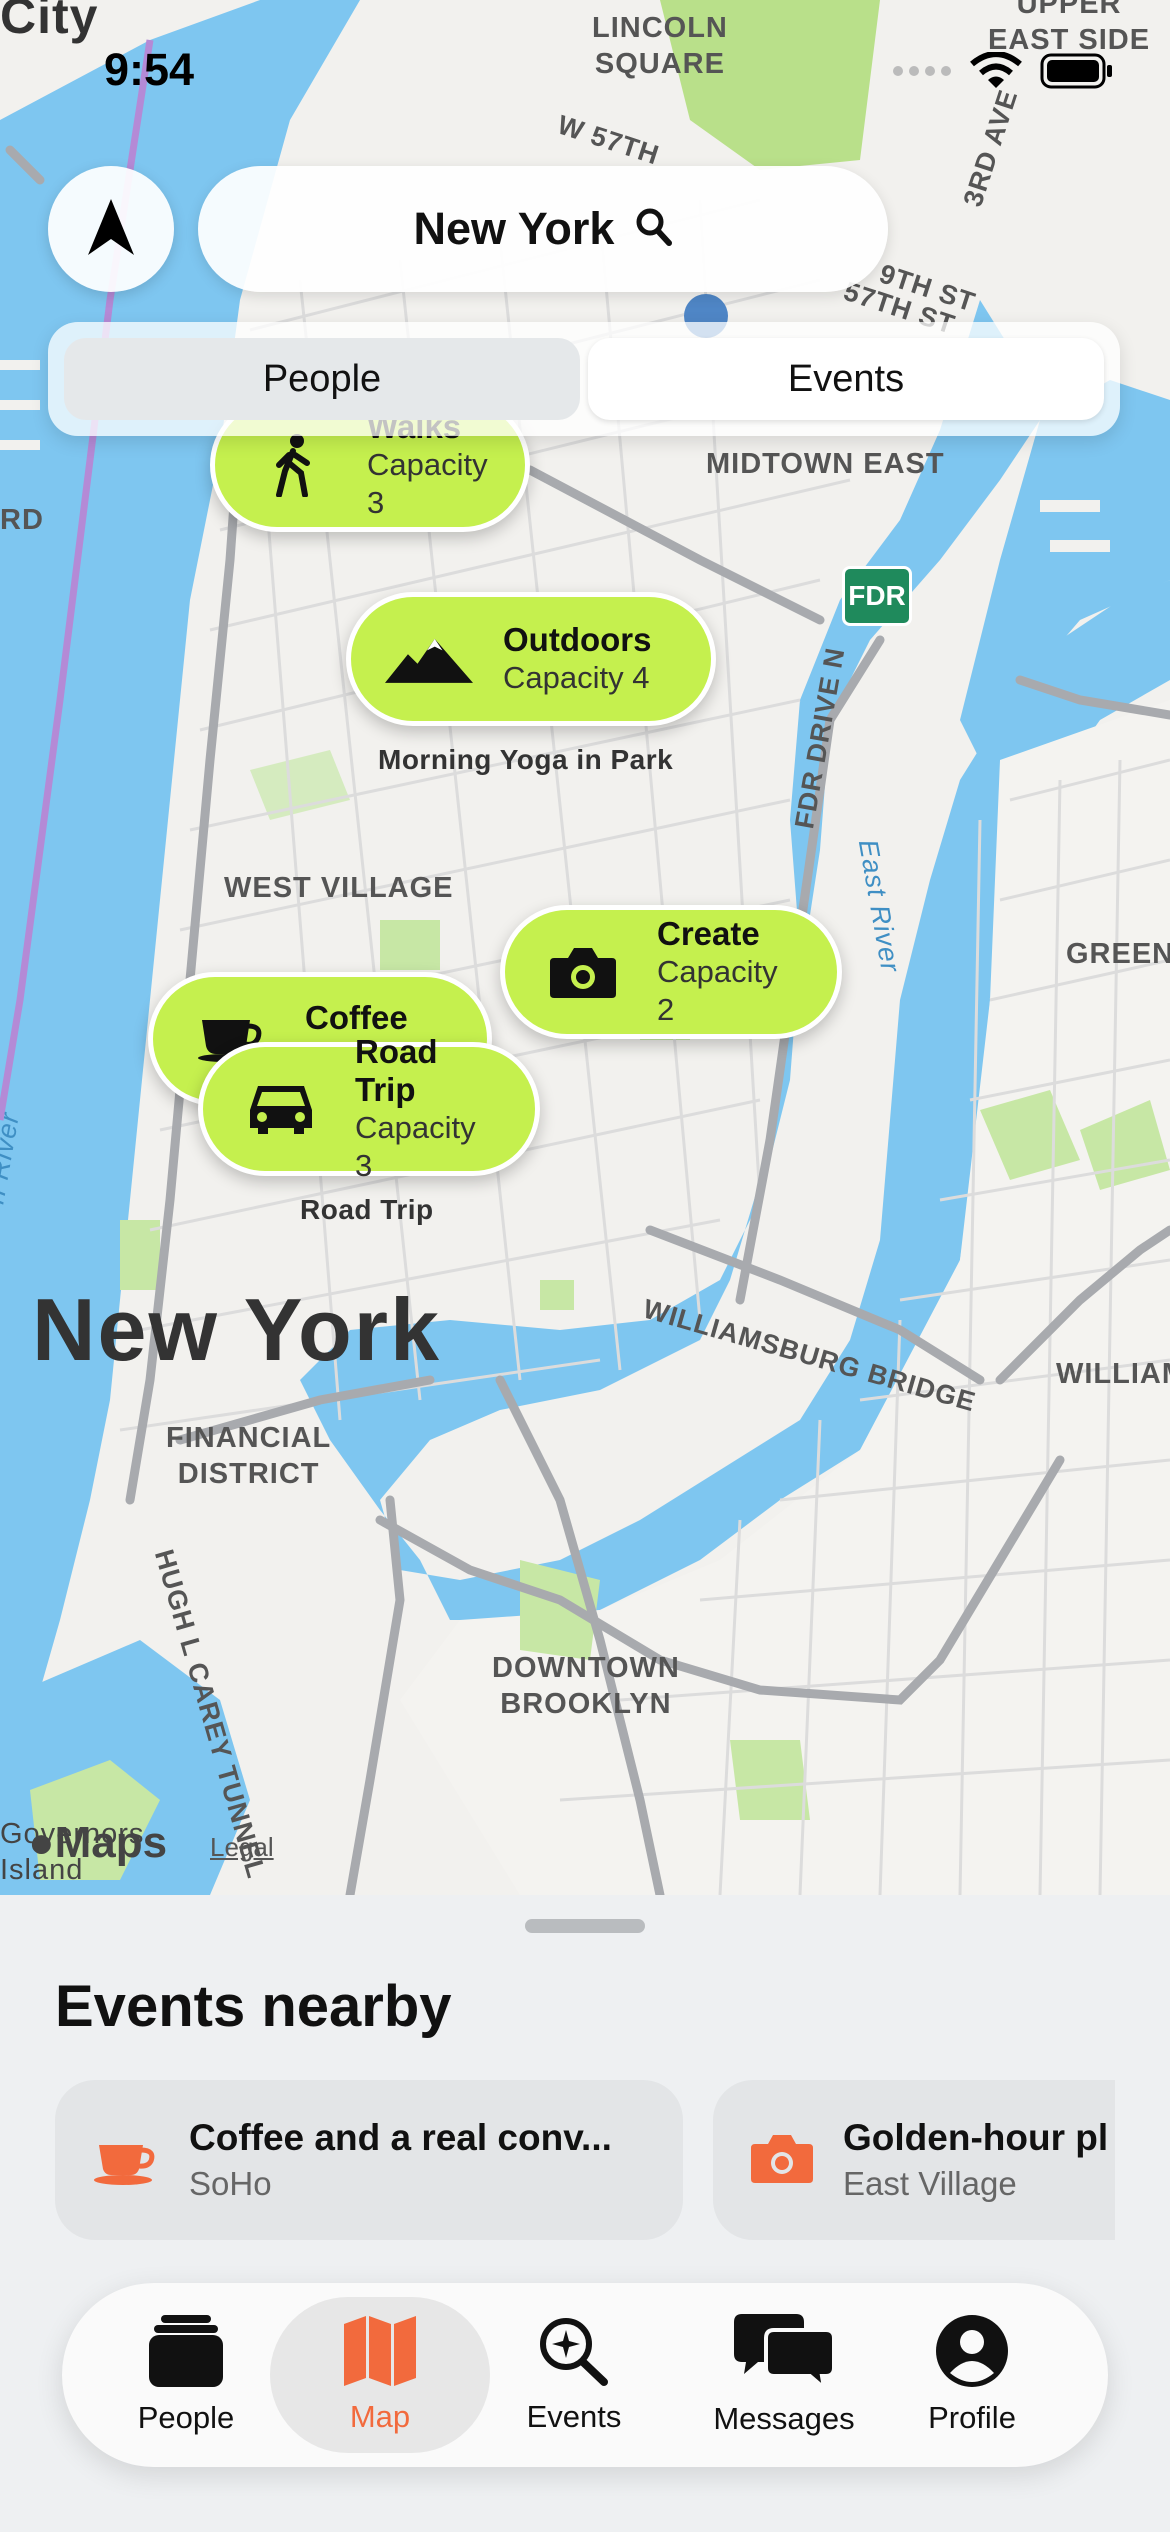  Describe the element at coordinates (585, 1926) in the screenshot. I see `sheet-grabber` at that location.